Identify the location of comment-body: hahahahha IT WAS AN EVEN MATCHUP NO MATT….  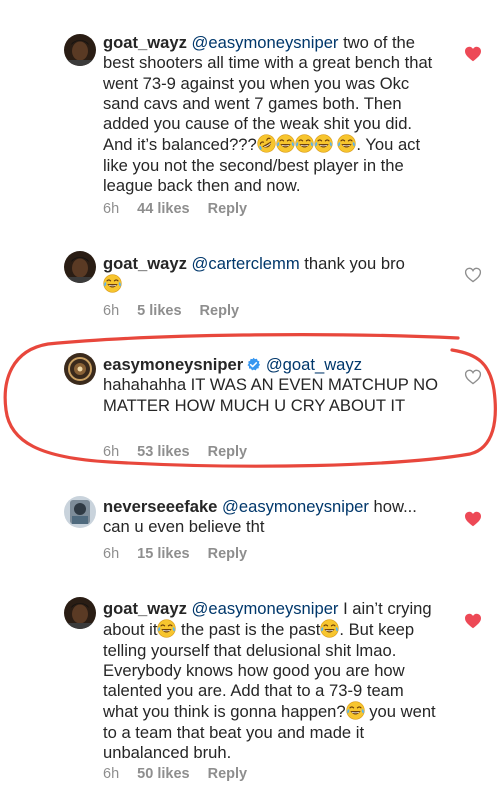
(271, 395).